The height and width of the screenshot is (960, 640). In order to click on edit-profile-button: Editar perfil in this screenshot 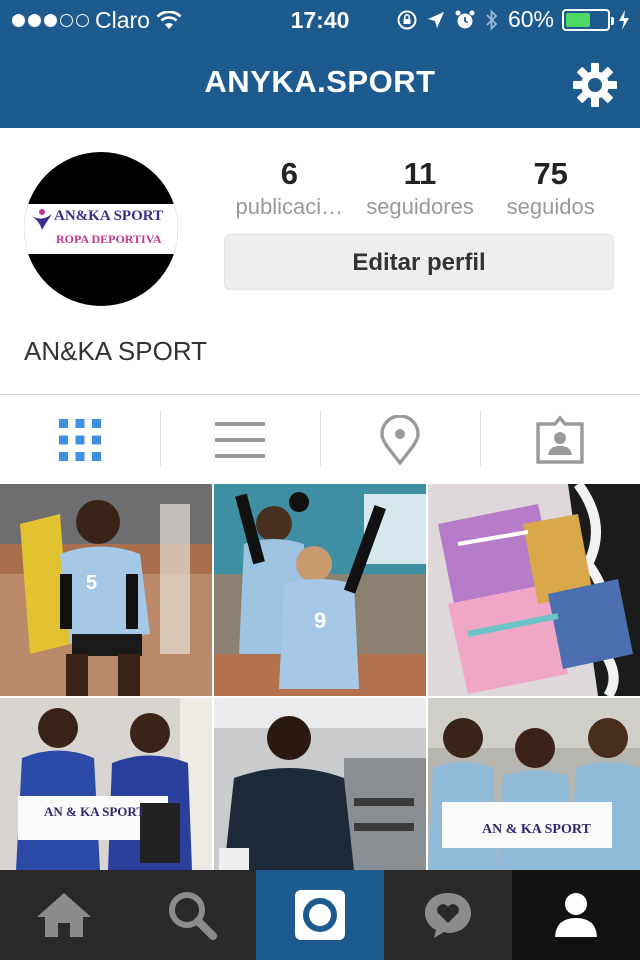, I will do `click(419, 262)`.